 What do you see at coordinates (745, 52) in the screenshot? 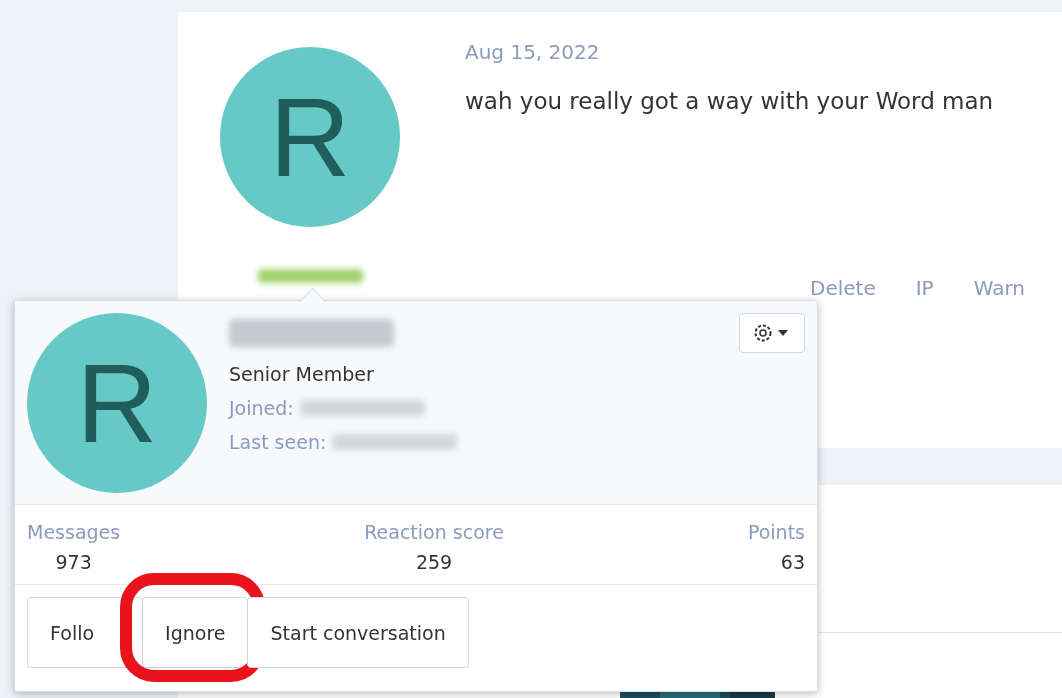
I see `post-date: Aug 15, 2022` at bounding box center [745, 52].